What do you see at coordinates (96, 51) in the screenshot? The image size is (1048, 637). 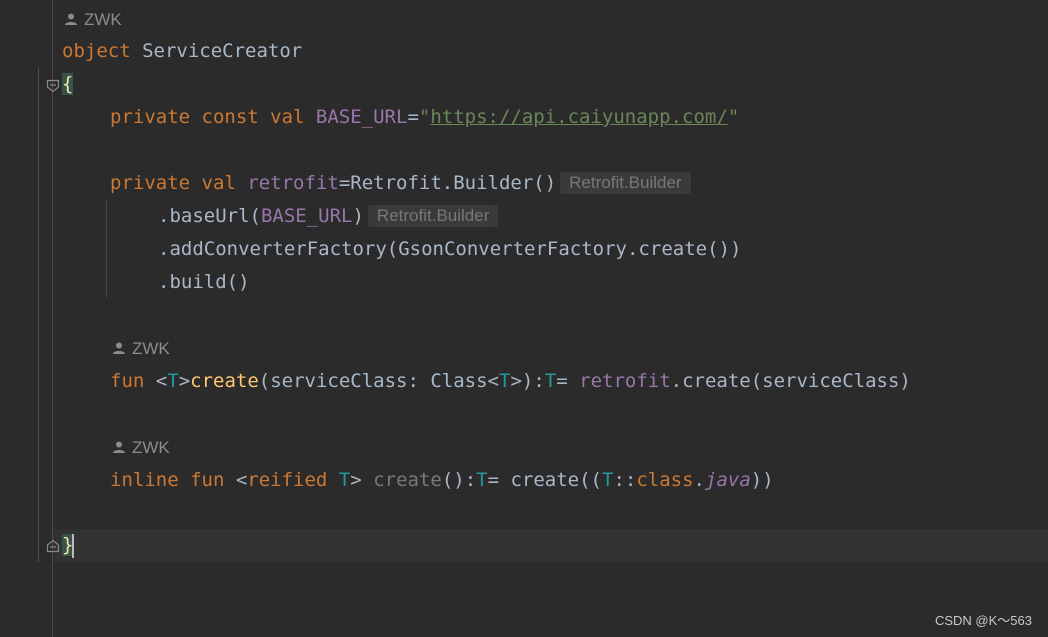 I see `keyword: object` at bounding box center [96, 51].